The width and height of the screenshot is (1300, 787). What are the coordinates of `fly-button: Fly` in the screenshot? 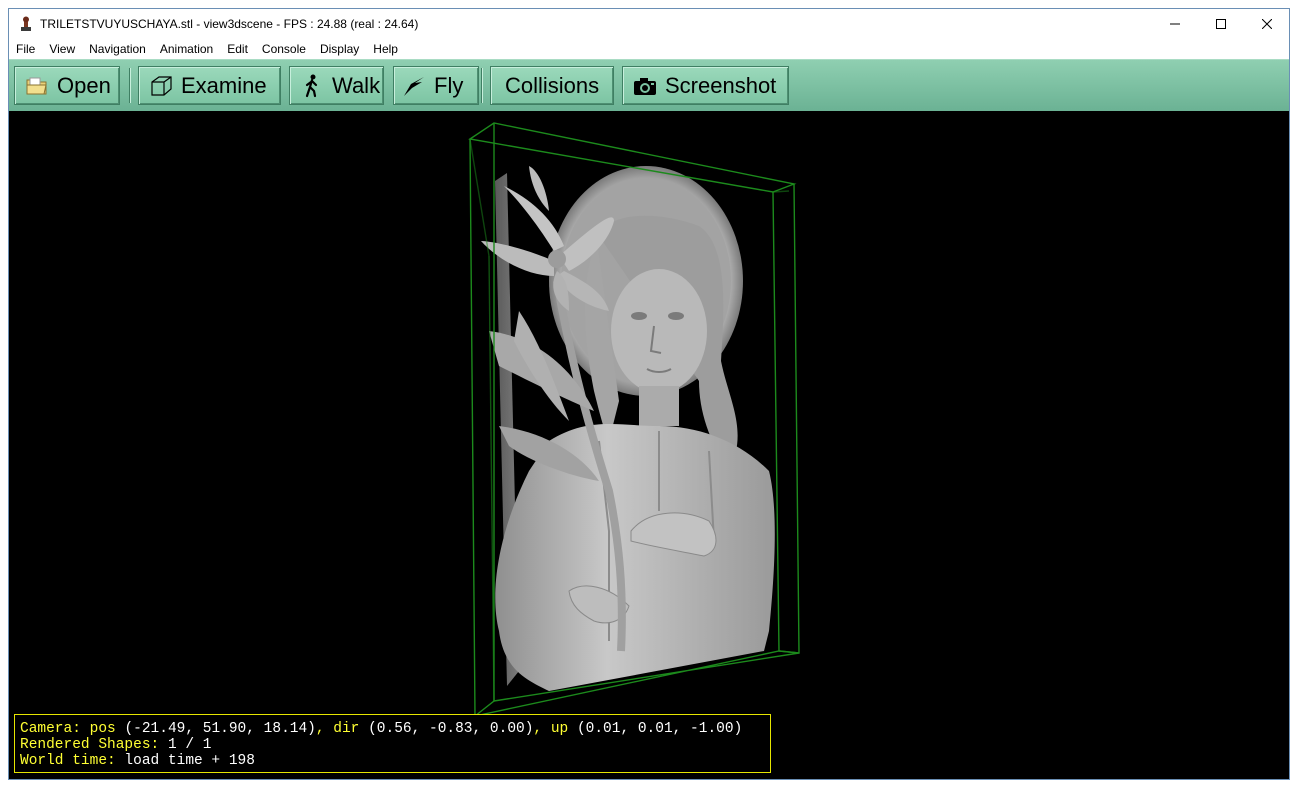 It's located at (436, 85).